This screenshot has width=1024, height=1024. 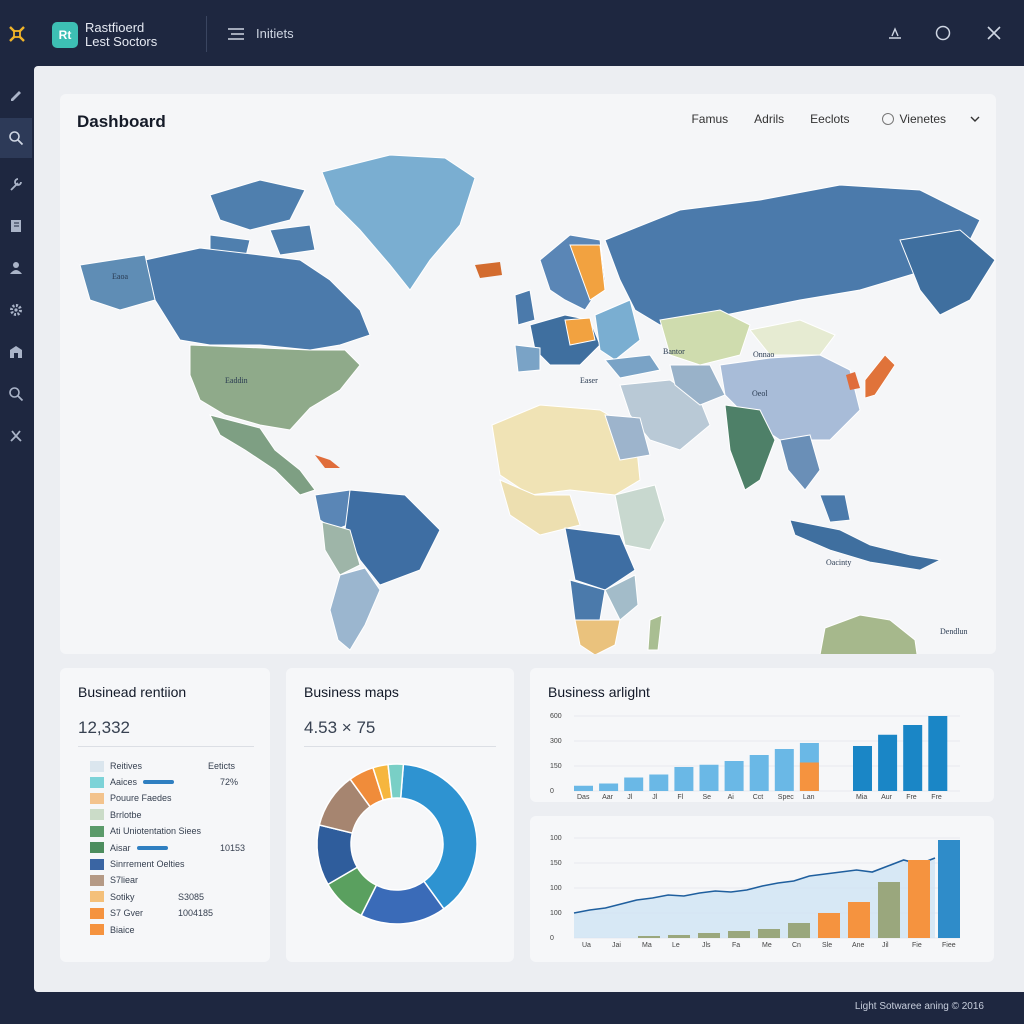 I want to click on sidebar-item-settings, so click(x=16, y=310).